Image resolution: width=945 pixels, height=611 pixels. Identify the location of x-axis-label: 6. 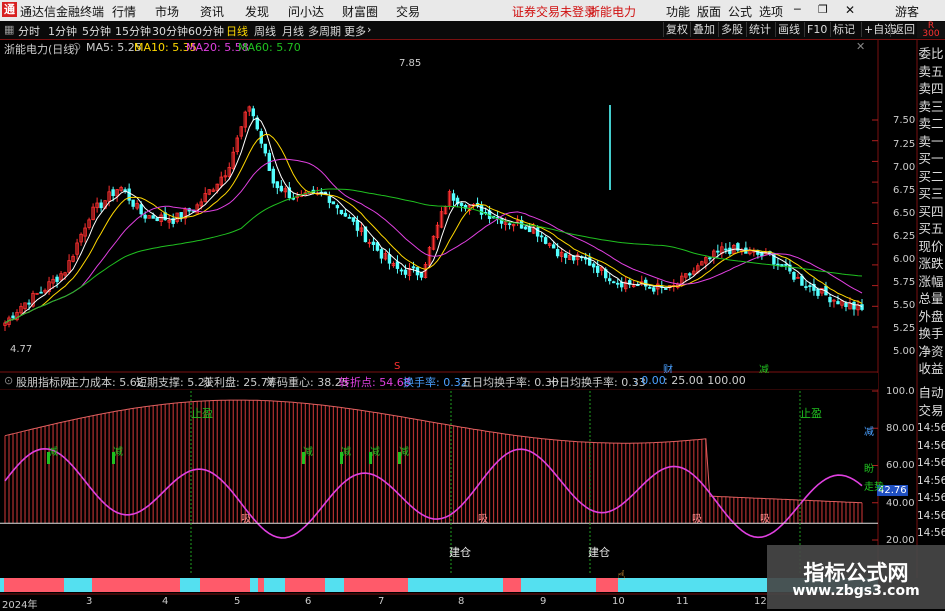
(308, 601).